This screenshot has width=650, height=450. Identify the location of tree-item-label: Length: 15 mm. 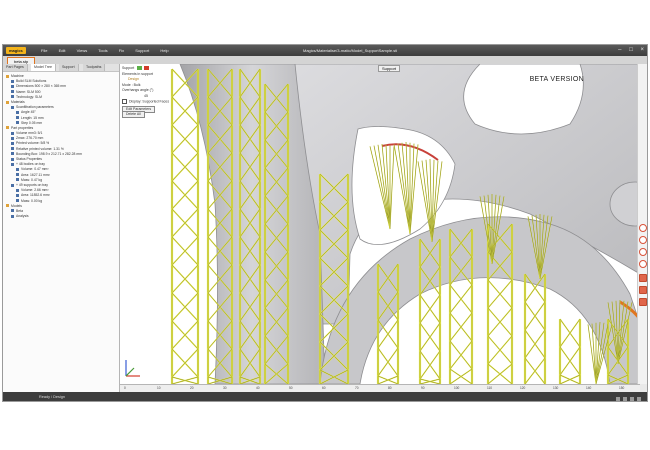
(32, 117).